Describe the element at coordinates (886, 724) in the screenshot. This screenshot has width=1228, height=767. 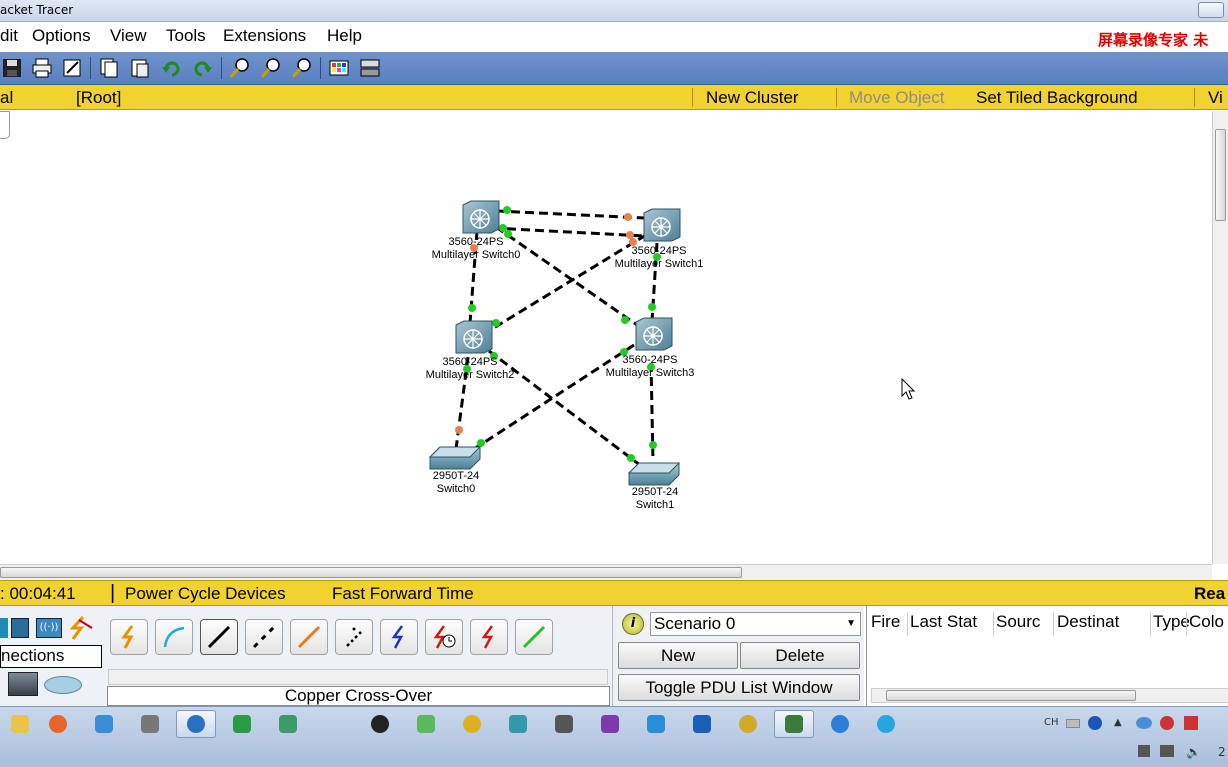
I see `taskbar-browser` at that location.